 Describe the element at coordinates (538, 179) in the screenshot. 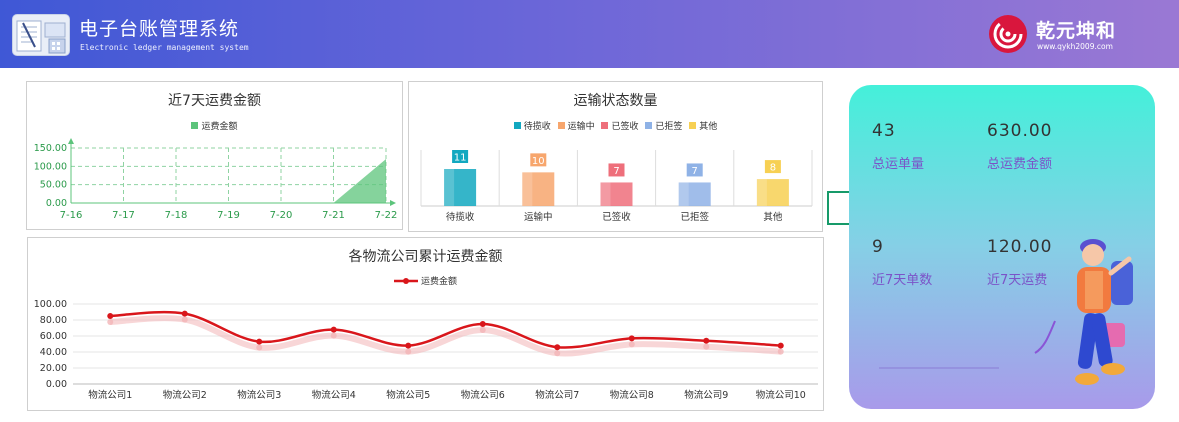

I see `status-bar: 10` at that location.